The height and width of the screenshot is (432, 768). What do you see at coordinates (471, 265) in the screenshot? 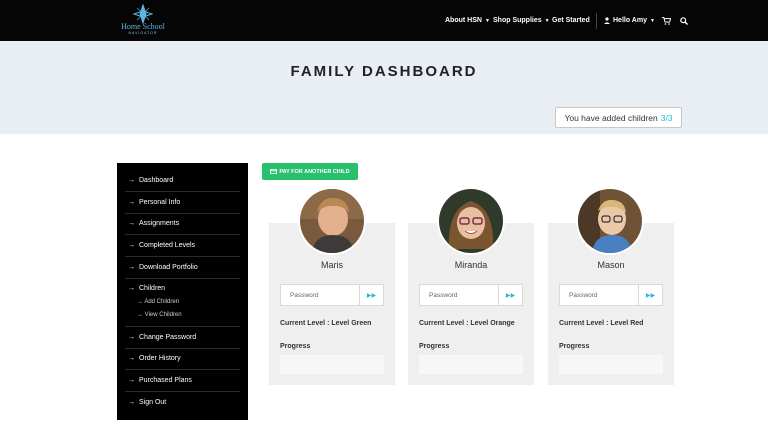
I see `child-name: Miranda` at bounding box center [471, 265].